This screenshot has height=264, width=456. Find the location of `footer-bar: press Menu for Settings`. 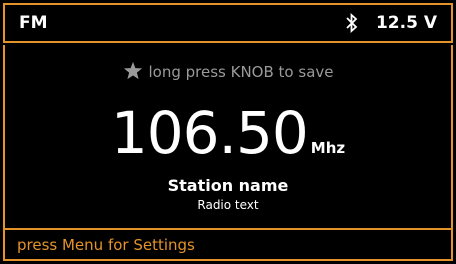

footer-bar: press Menu for Settings is located at coordinates (228, 244).